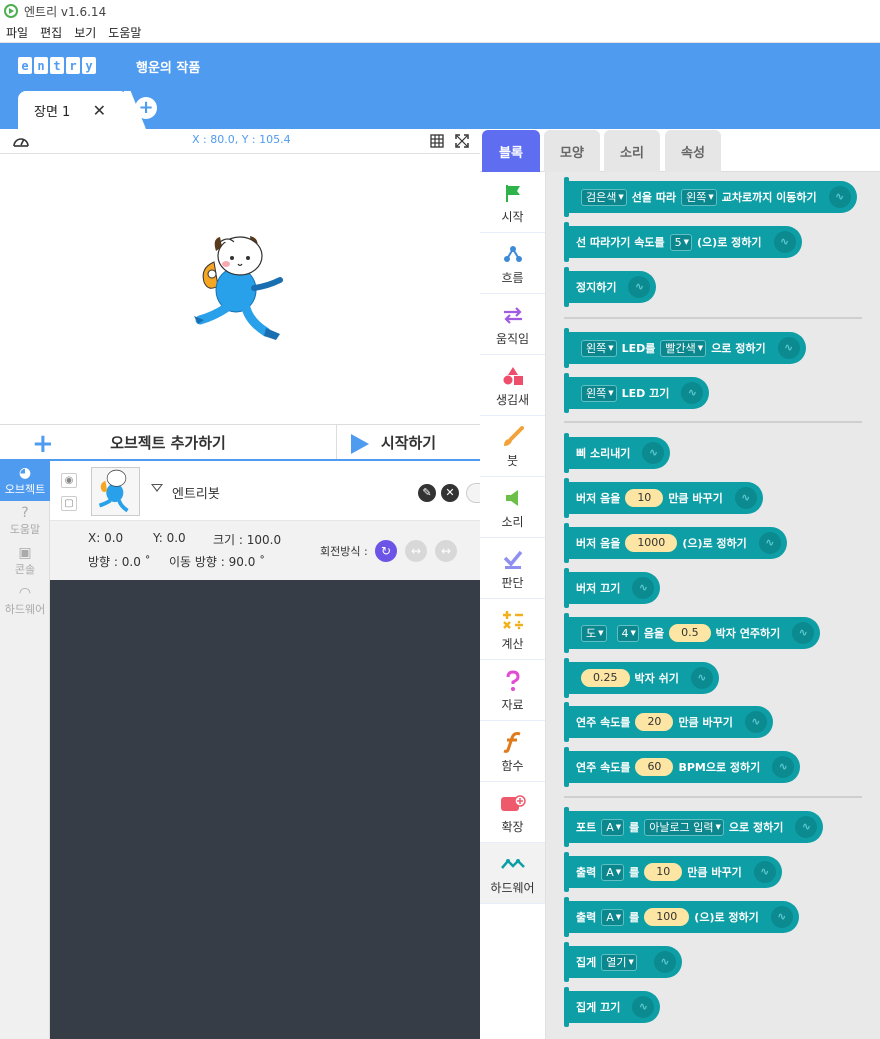 Image resolution: width=880 pixels, height=1039 pixels. What do you see at coordinates (168, 66) in the screenshot?
I see `project-title: 행운의 작품` at bounding box center [168, 66].